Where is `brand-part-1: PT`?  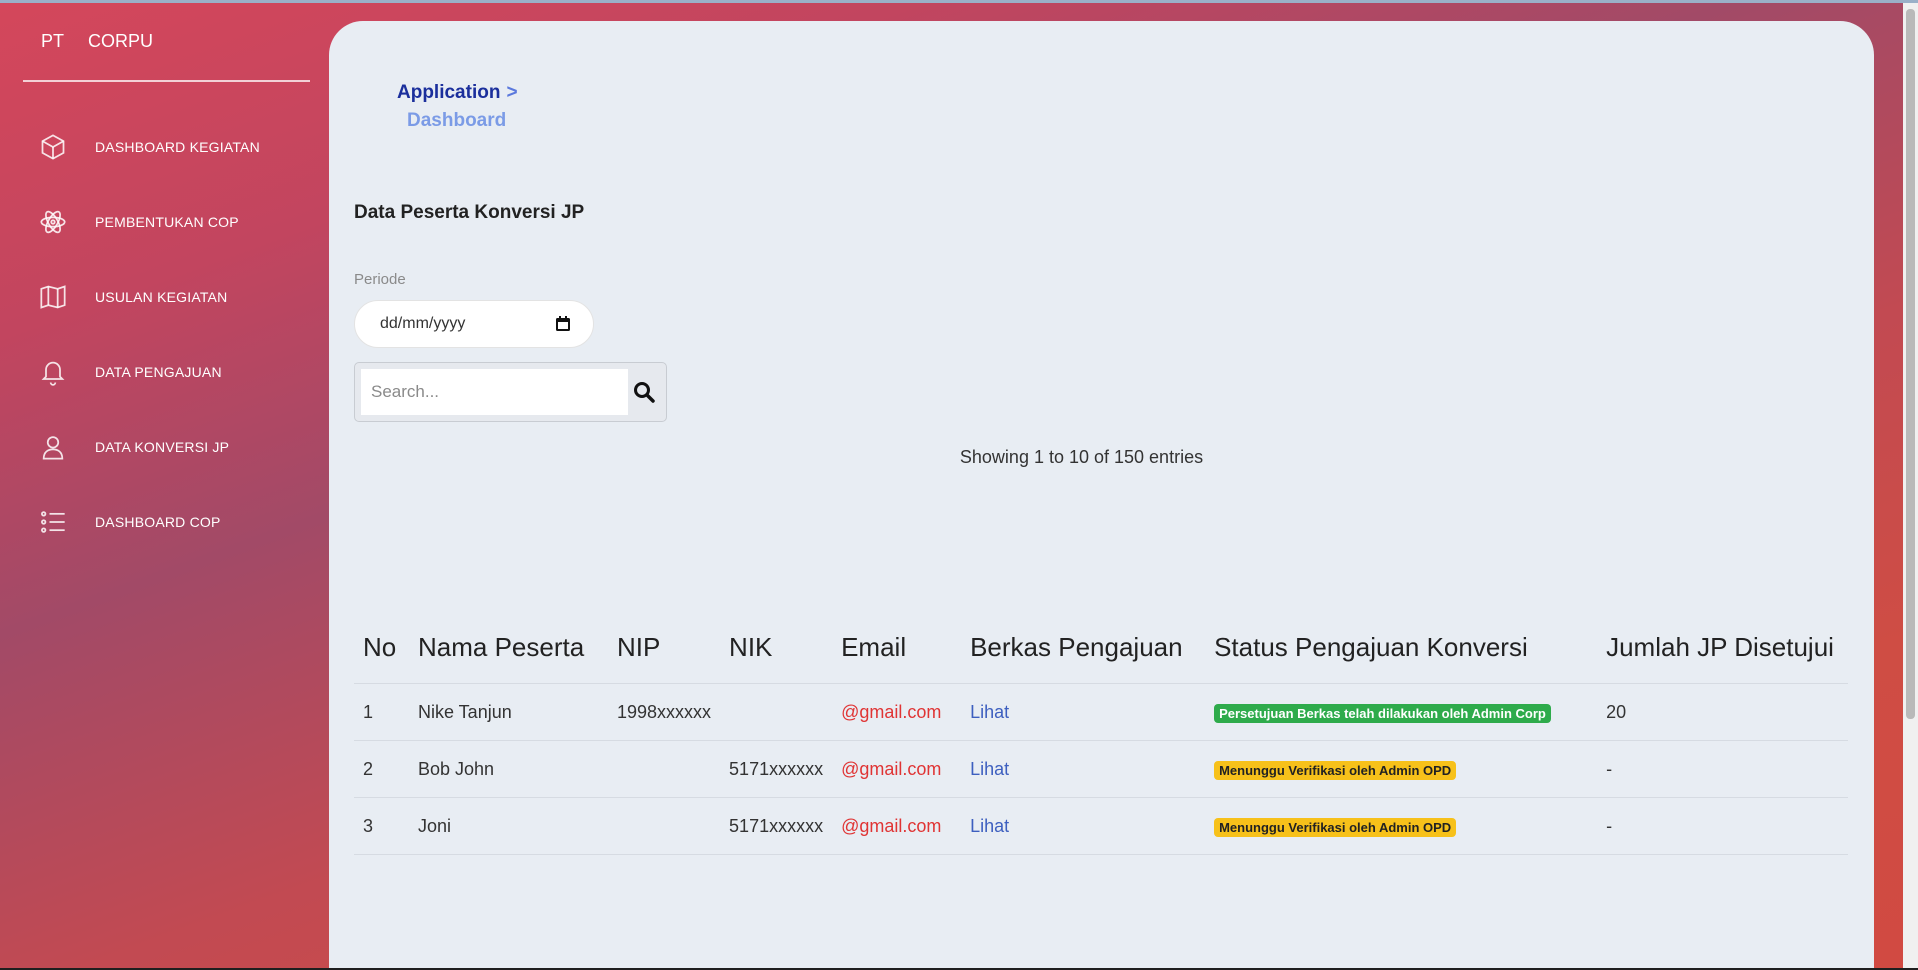 brand-part-1: PT is located at coordinates (53, 41).